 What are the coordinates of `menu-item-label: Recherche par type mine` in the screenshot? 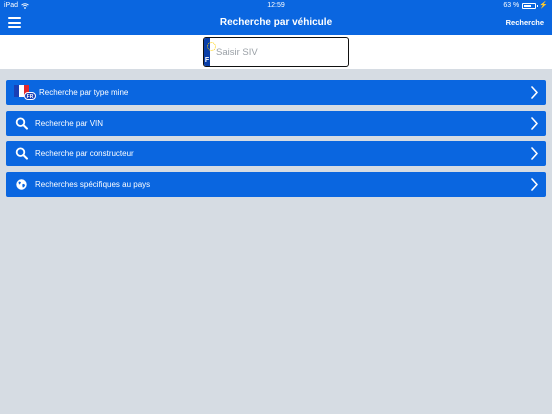 It's located at (84, 92).